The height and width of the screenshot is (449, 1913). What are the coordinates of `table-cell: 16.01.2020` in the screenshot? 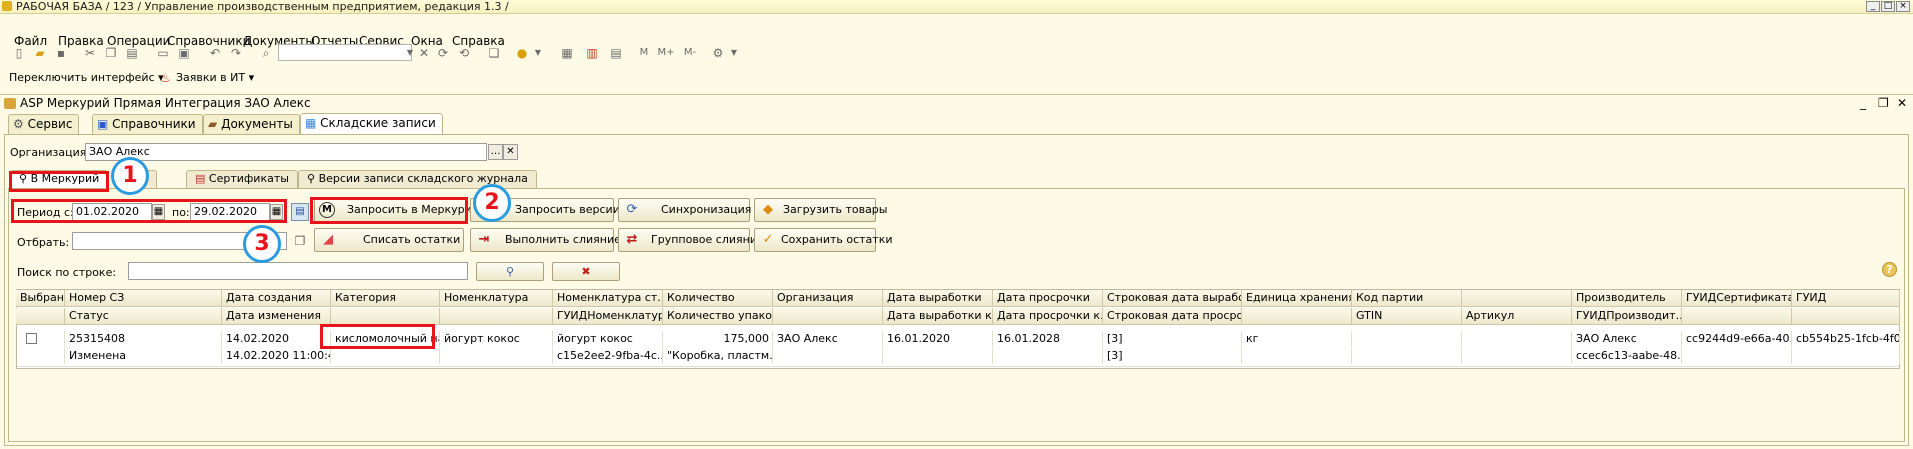 It's located at (938, 339).